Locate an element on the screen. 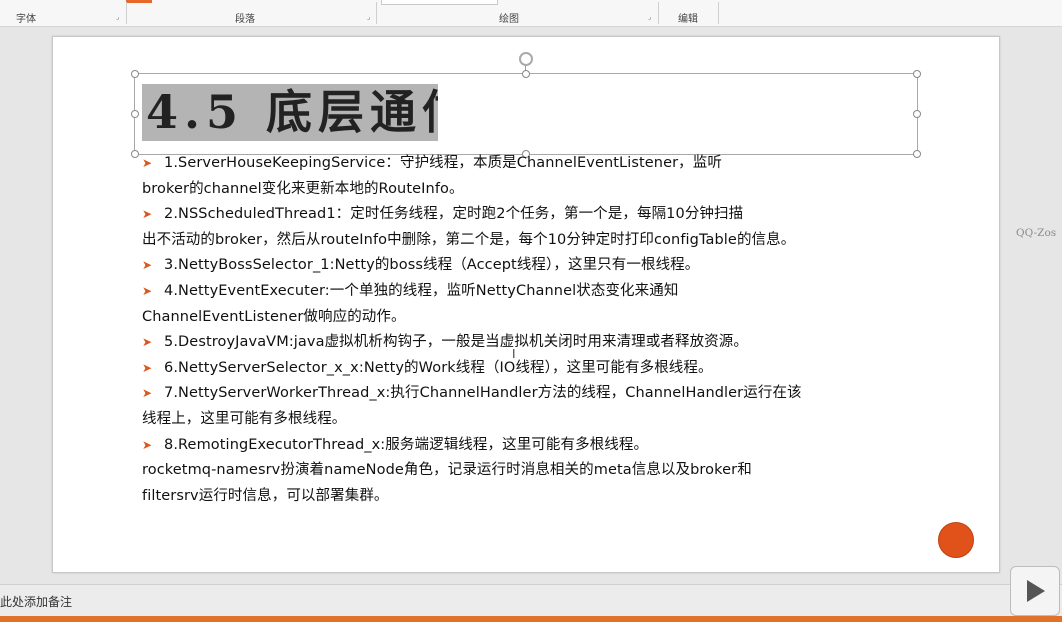 This screenshot has height=622, width=1062. body-line: ChannelEventListener做响应的动作。 is located at coordinates (274, 315).